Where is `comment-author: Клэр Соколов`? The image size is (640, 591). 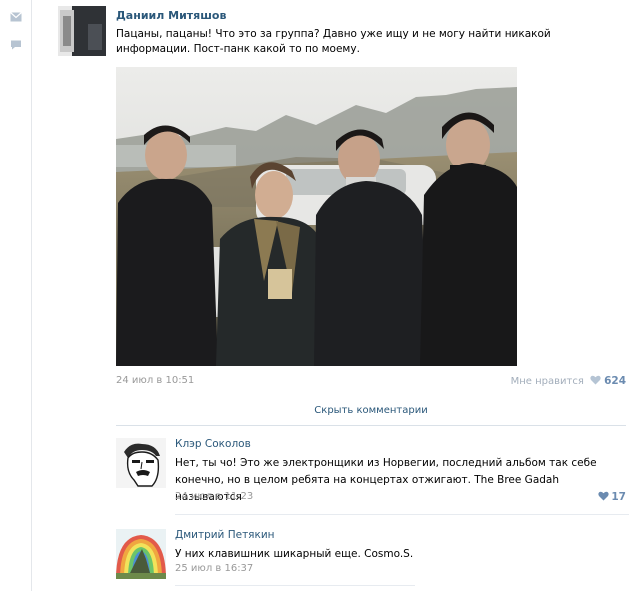
comment-author: Клэр Соколов is located at coordinates (213, 444).